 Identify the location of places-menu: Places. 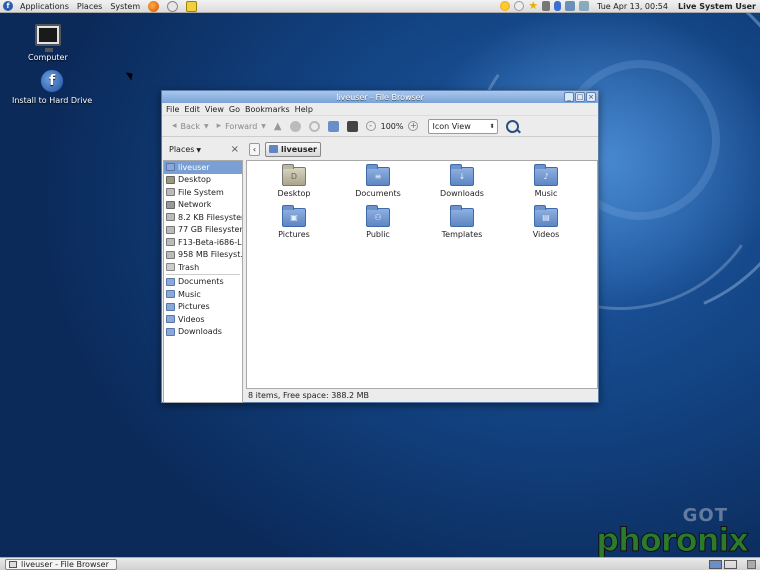
(89, 6).